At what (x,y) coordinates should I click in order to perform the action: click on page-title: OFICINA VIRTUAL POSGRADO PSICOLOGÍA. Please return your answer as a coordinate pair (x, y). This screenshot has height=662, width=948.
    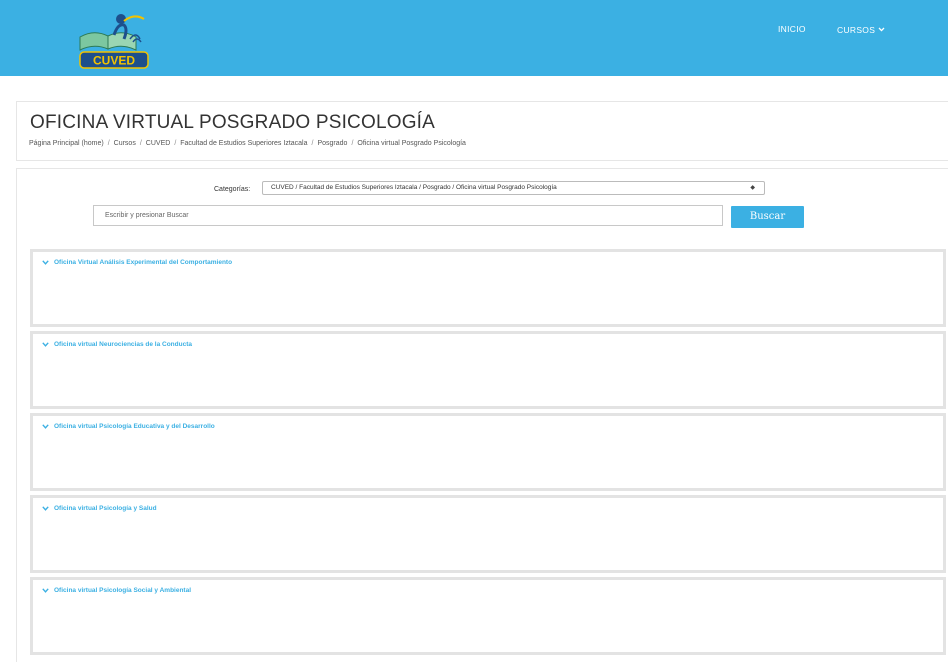
    Looking at the image, I should click on (233, 122).